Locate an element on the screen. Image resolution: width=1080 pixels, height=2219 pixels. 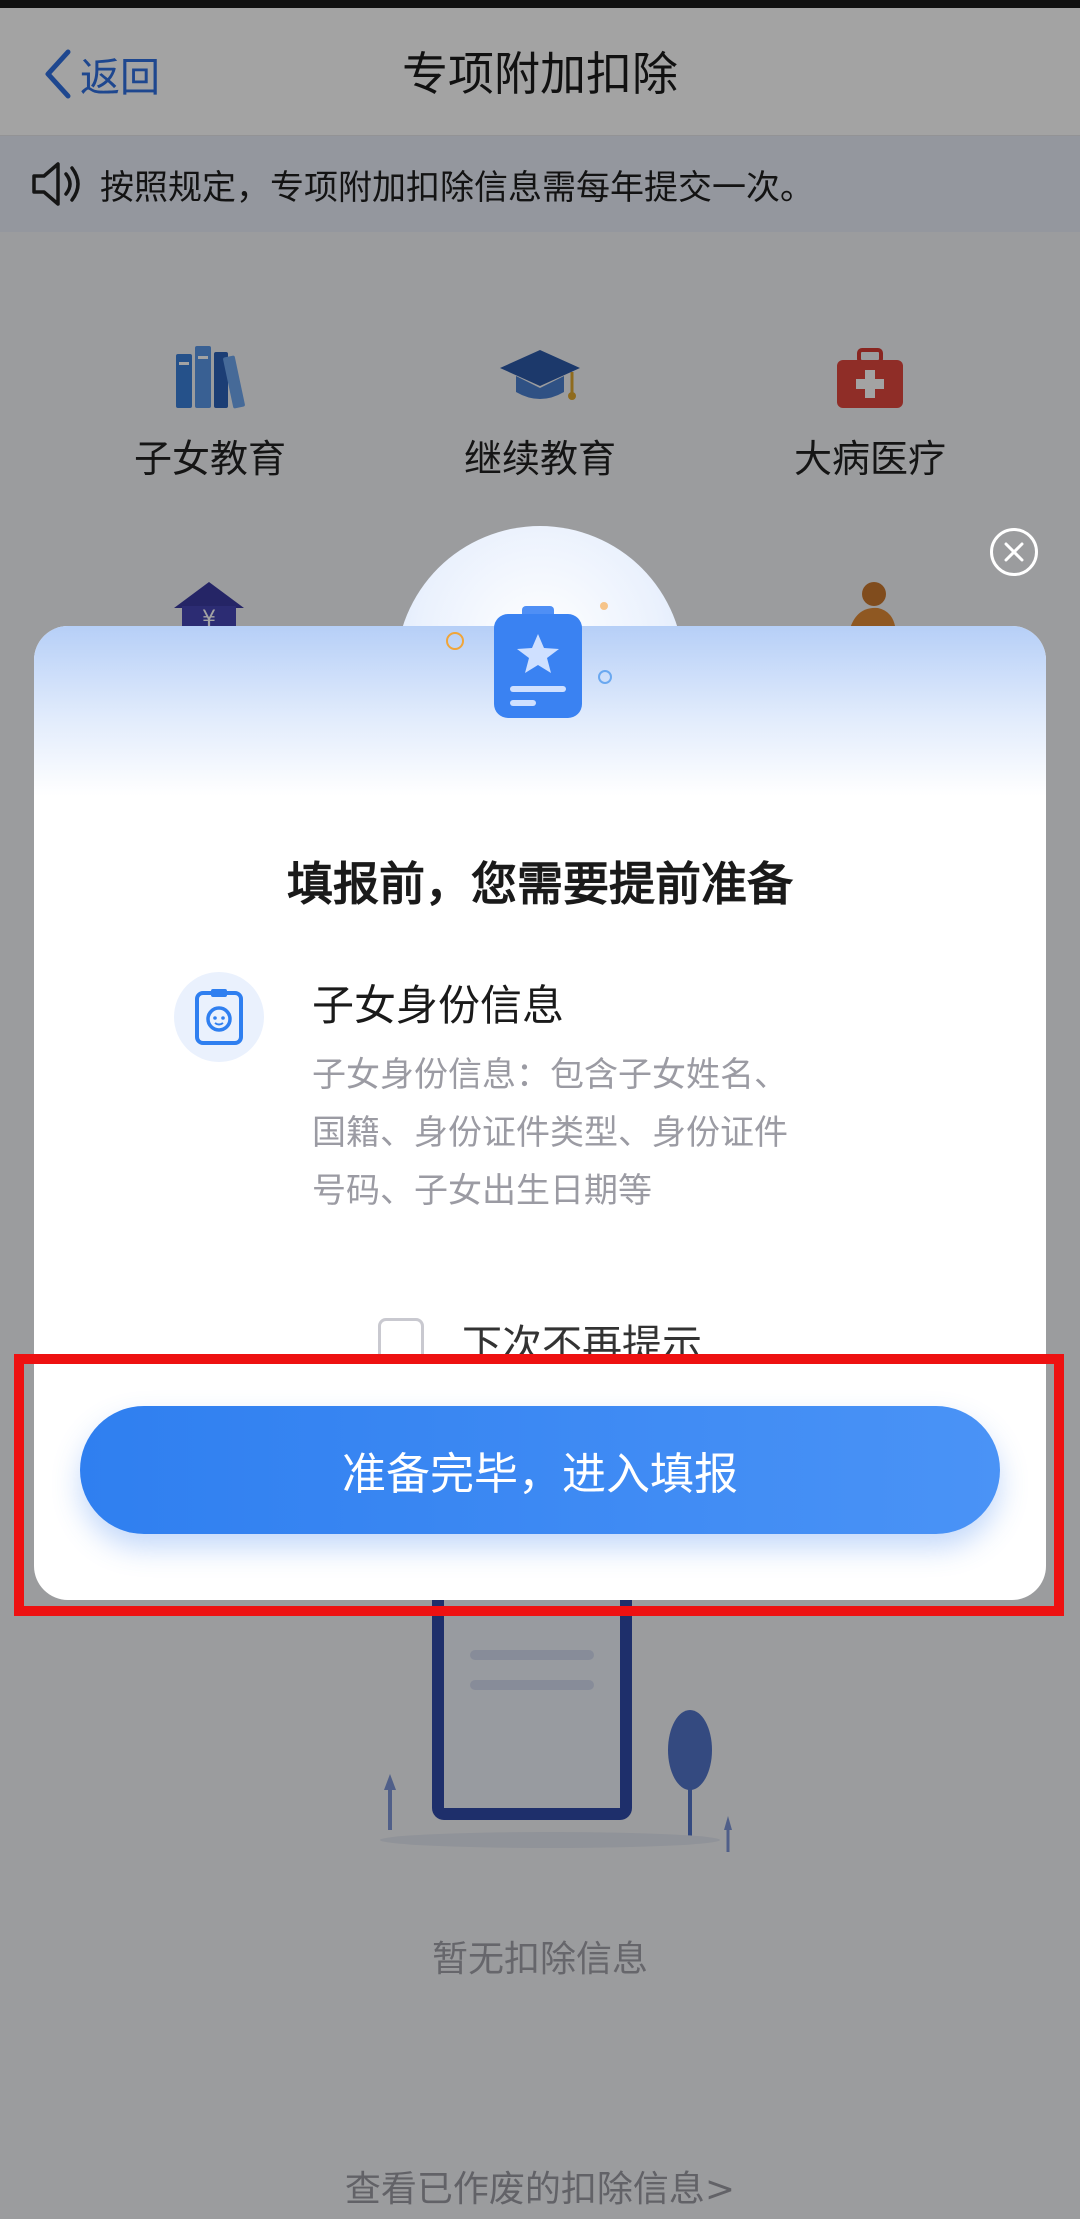
child-id-icon is located at coordinates (219, 1017).